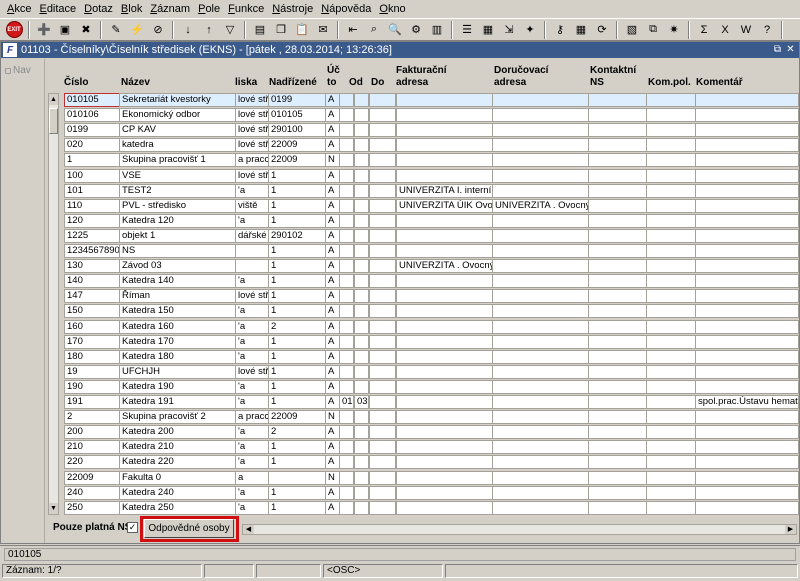  What do you see at coordinates (92, 296) in the screenshot?
I see `cell-cislo: 147` at bounding box center [92, 296].